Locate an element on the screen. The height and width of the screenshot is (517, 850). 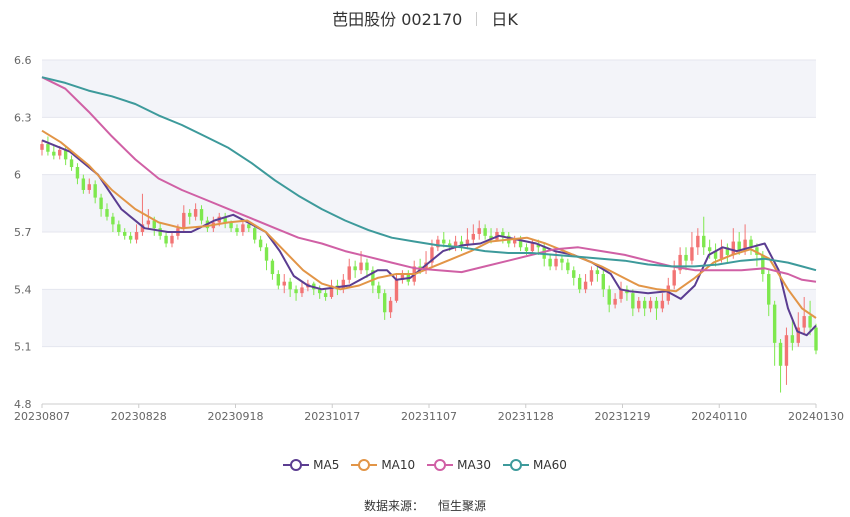
plot-band is located at coordinates (429, 318).